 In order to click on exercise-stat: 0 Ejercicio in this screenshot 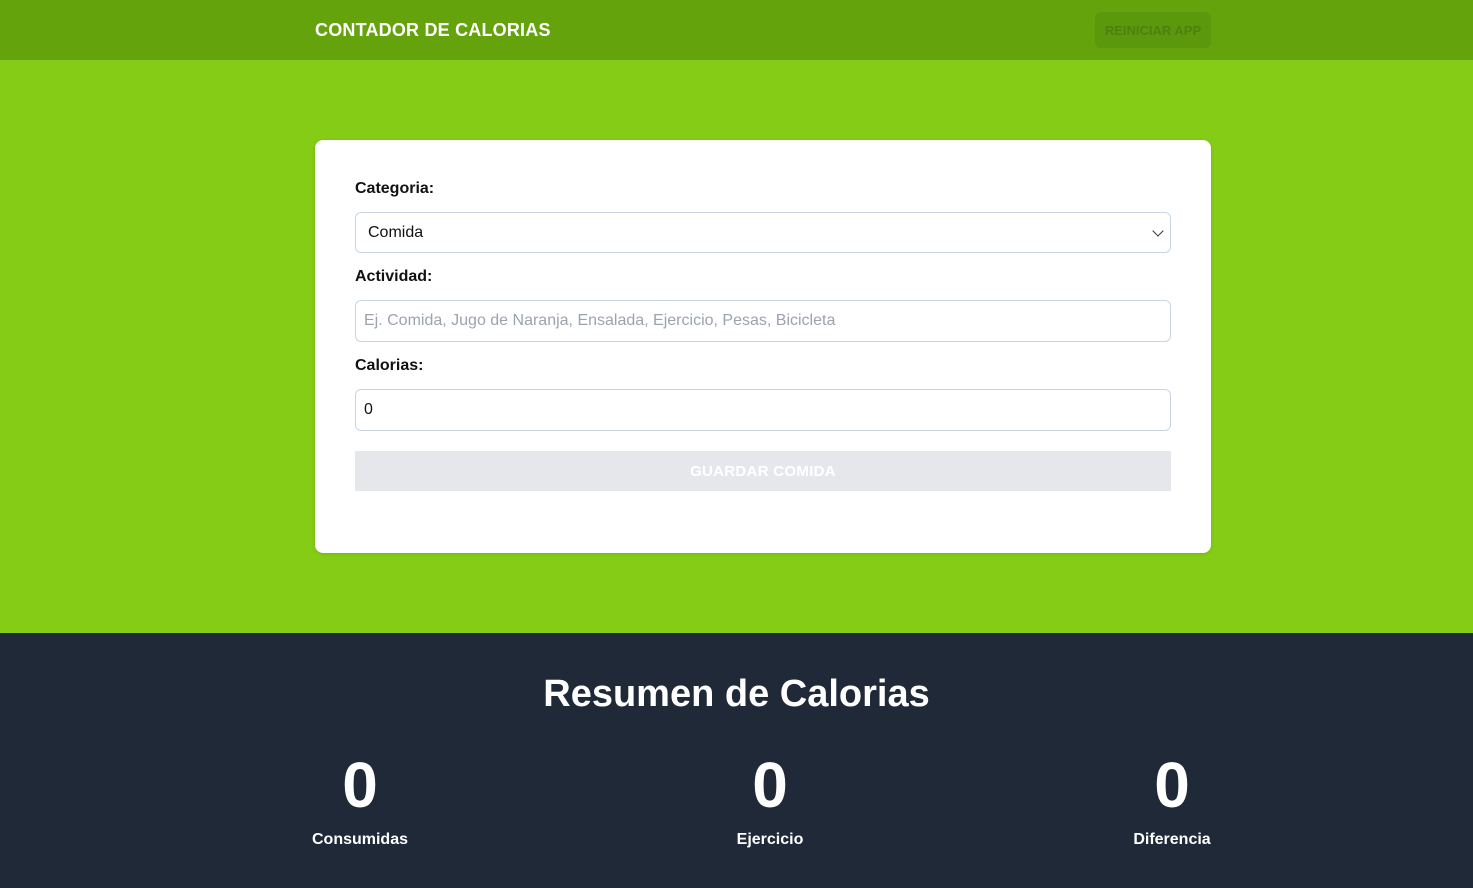, I will do `click(770, 801)`.